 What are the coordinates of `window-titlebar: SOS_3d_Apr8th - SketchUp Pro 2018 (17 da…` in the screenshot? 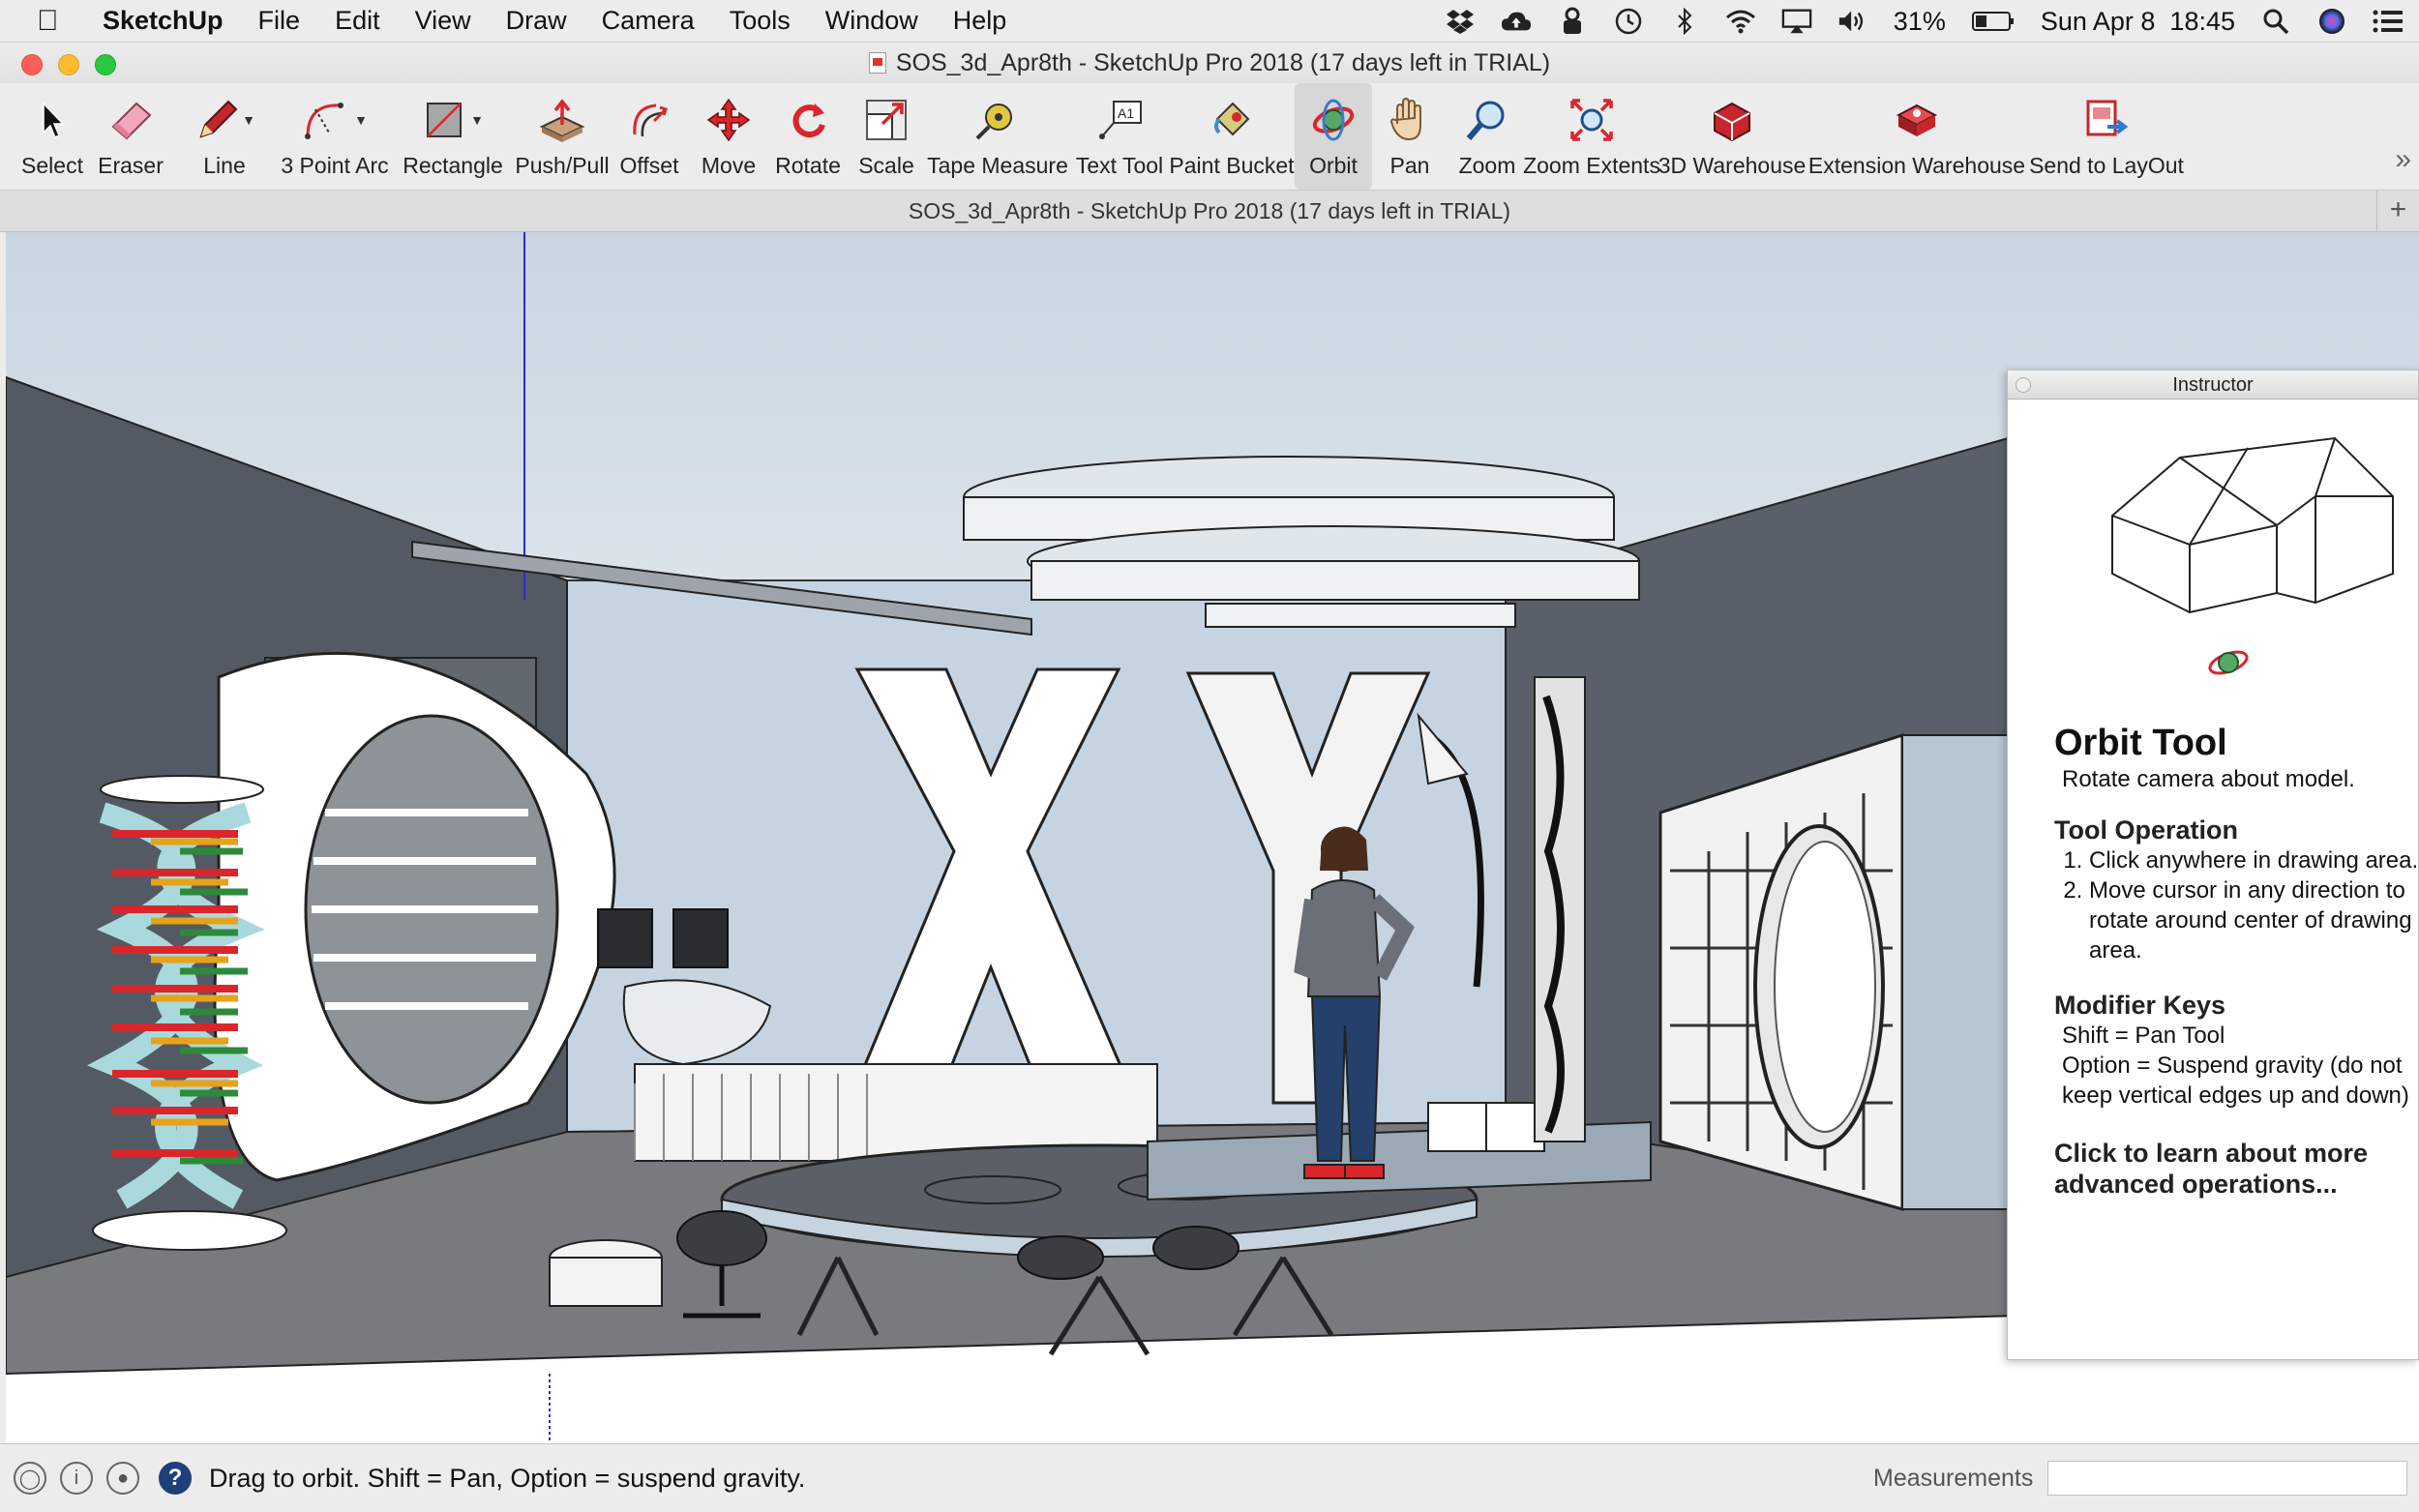 It's located at (1209, 63).